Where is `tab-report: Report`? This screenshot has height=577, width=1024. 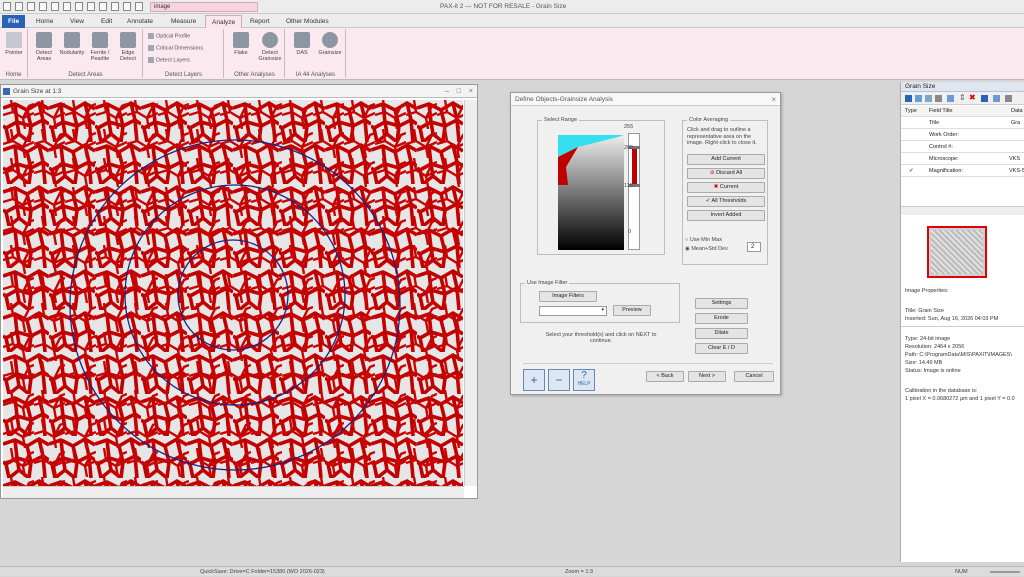
tab-report: Report is located at coordinates (260, 21).